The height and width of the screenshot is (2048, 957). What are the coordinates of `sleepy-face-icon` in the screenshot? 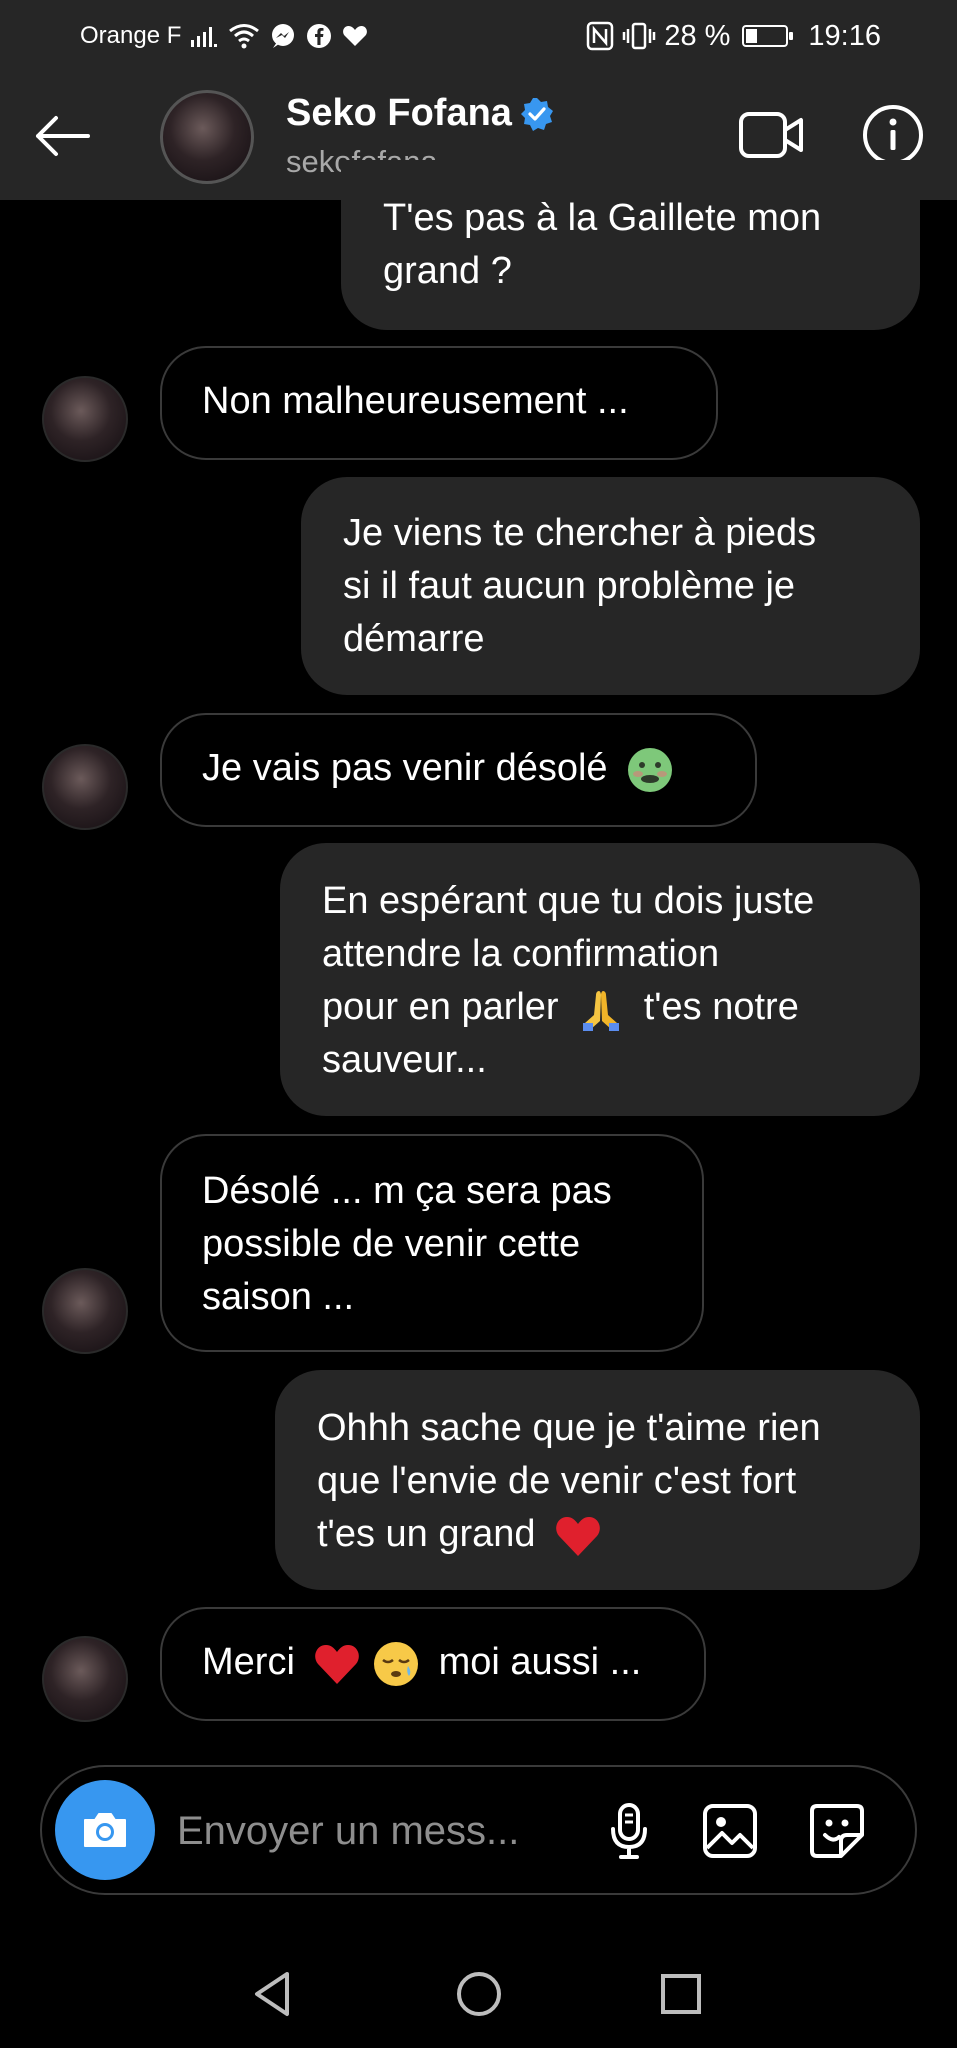 It's located at (396, 1663).